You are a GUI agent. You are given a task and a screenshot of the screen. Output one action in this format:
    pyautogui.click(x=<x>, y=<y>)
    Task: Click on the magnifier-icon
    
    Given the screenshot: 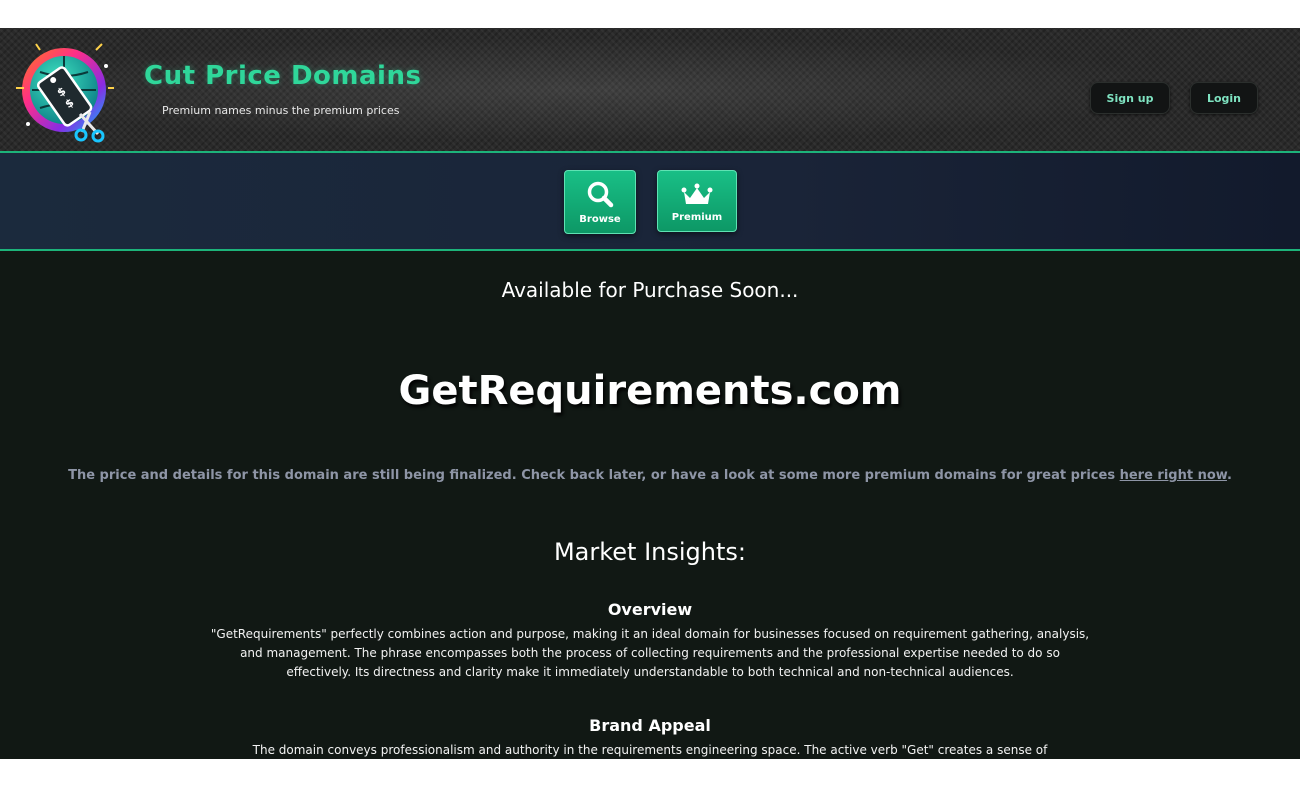 What is the action you would take?
    pyautogui.click(x=600, y=194)
    